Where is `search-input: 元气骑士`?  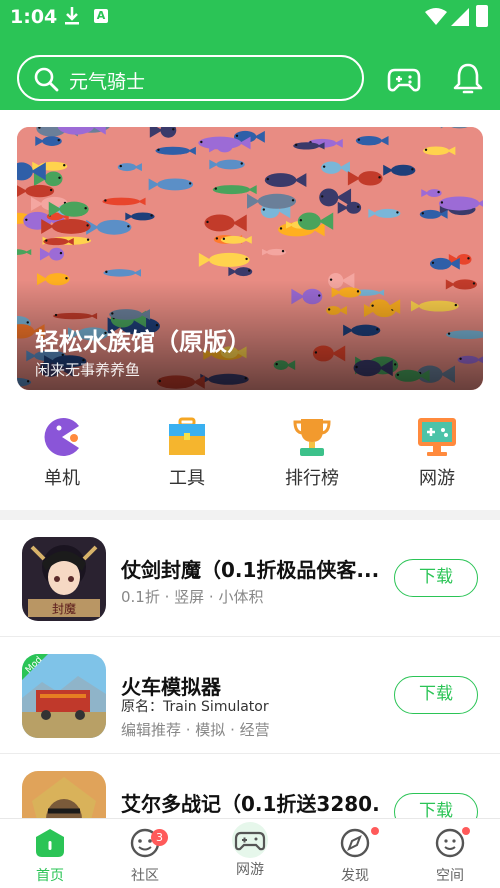 search-input: 元气骑士 is located at coordinates (107, 80).